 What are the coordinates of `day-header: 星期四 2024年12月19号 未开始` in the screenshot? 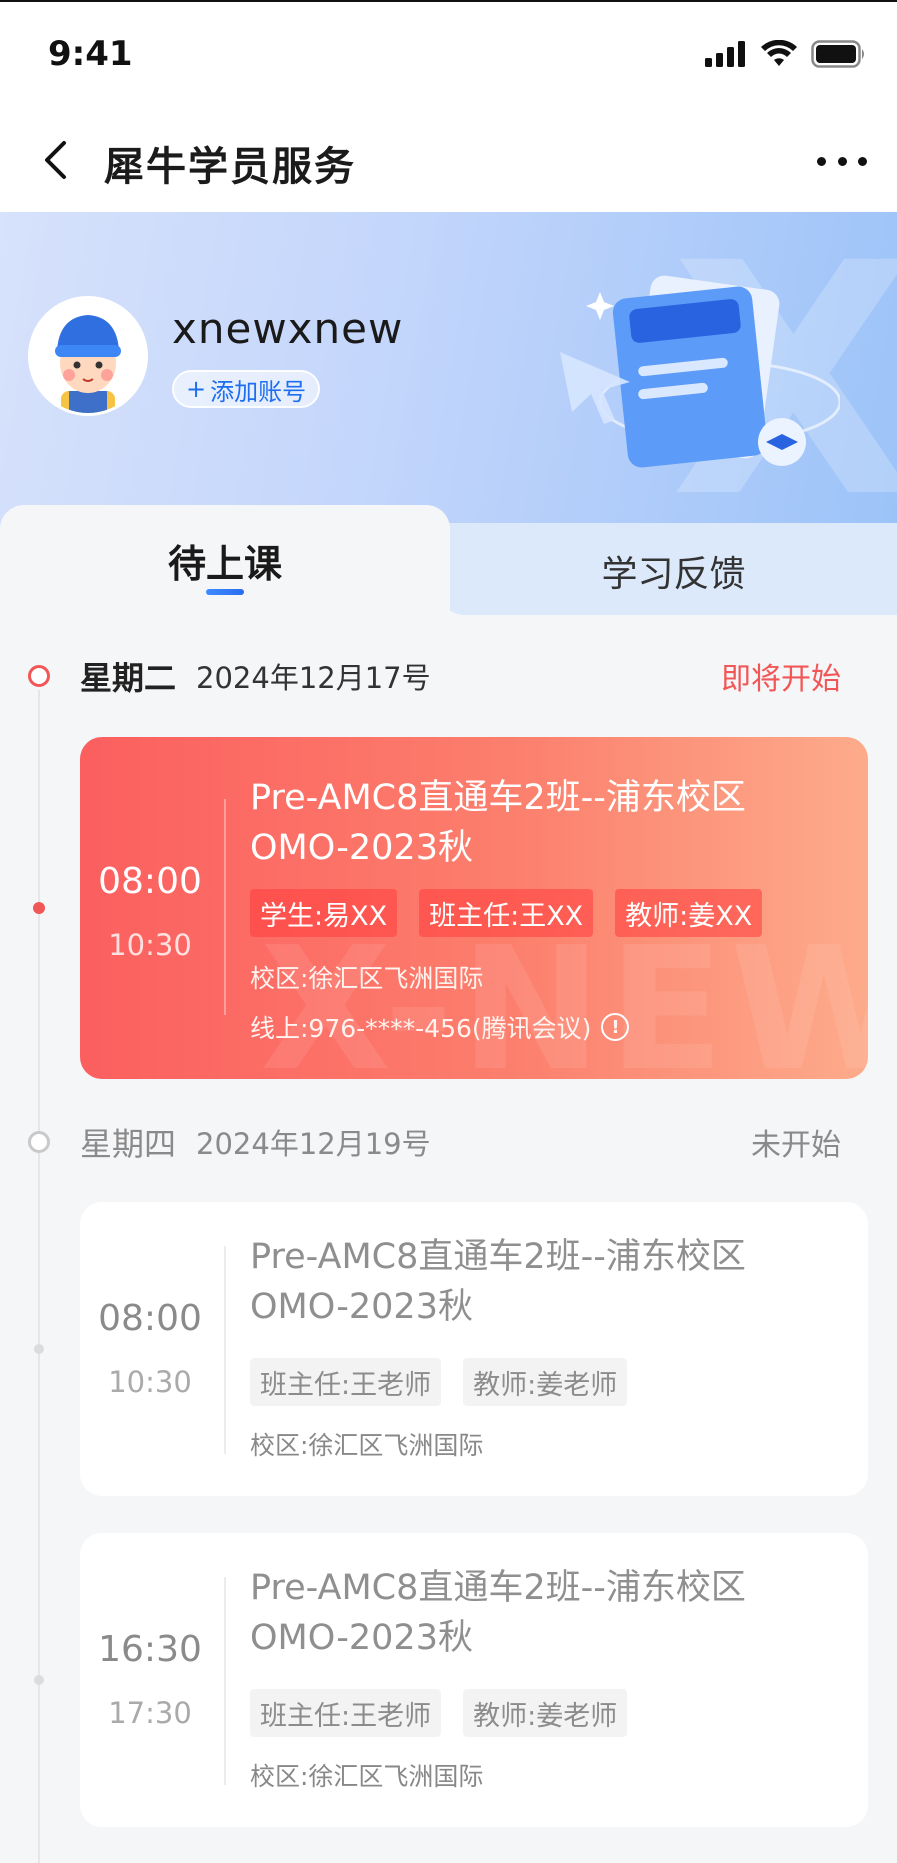 It's located at (474, 1142).